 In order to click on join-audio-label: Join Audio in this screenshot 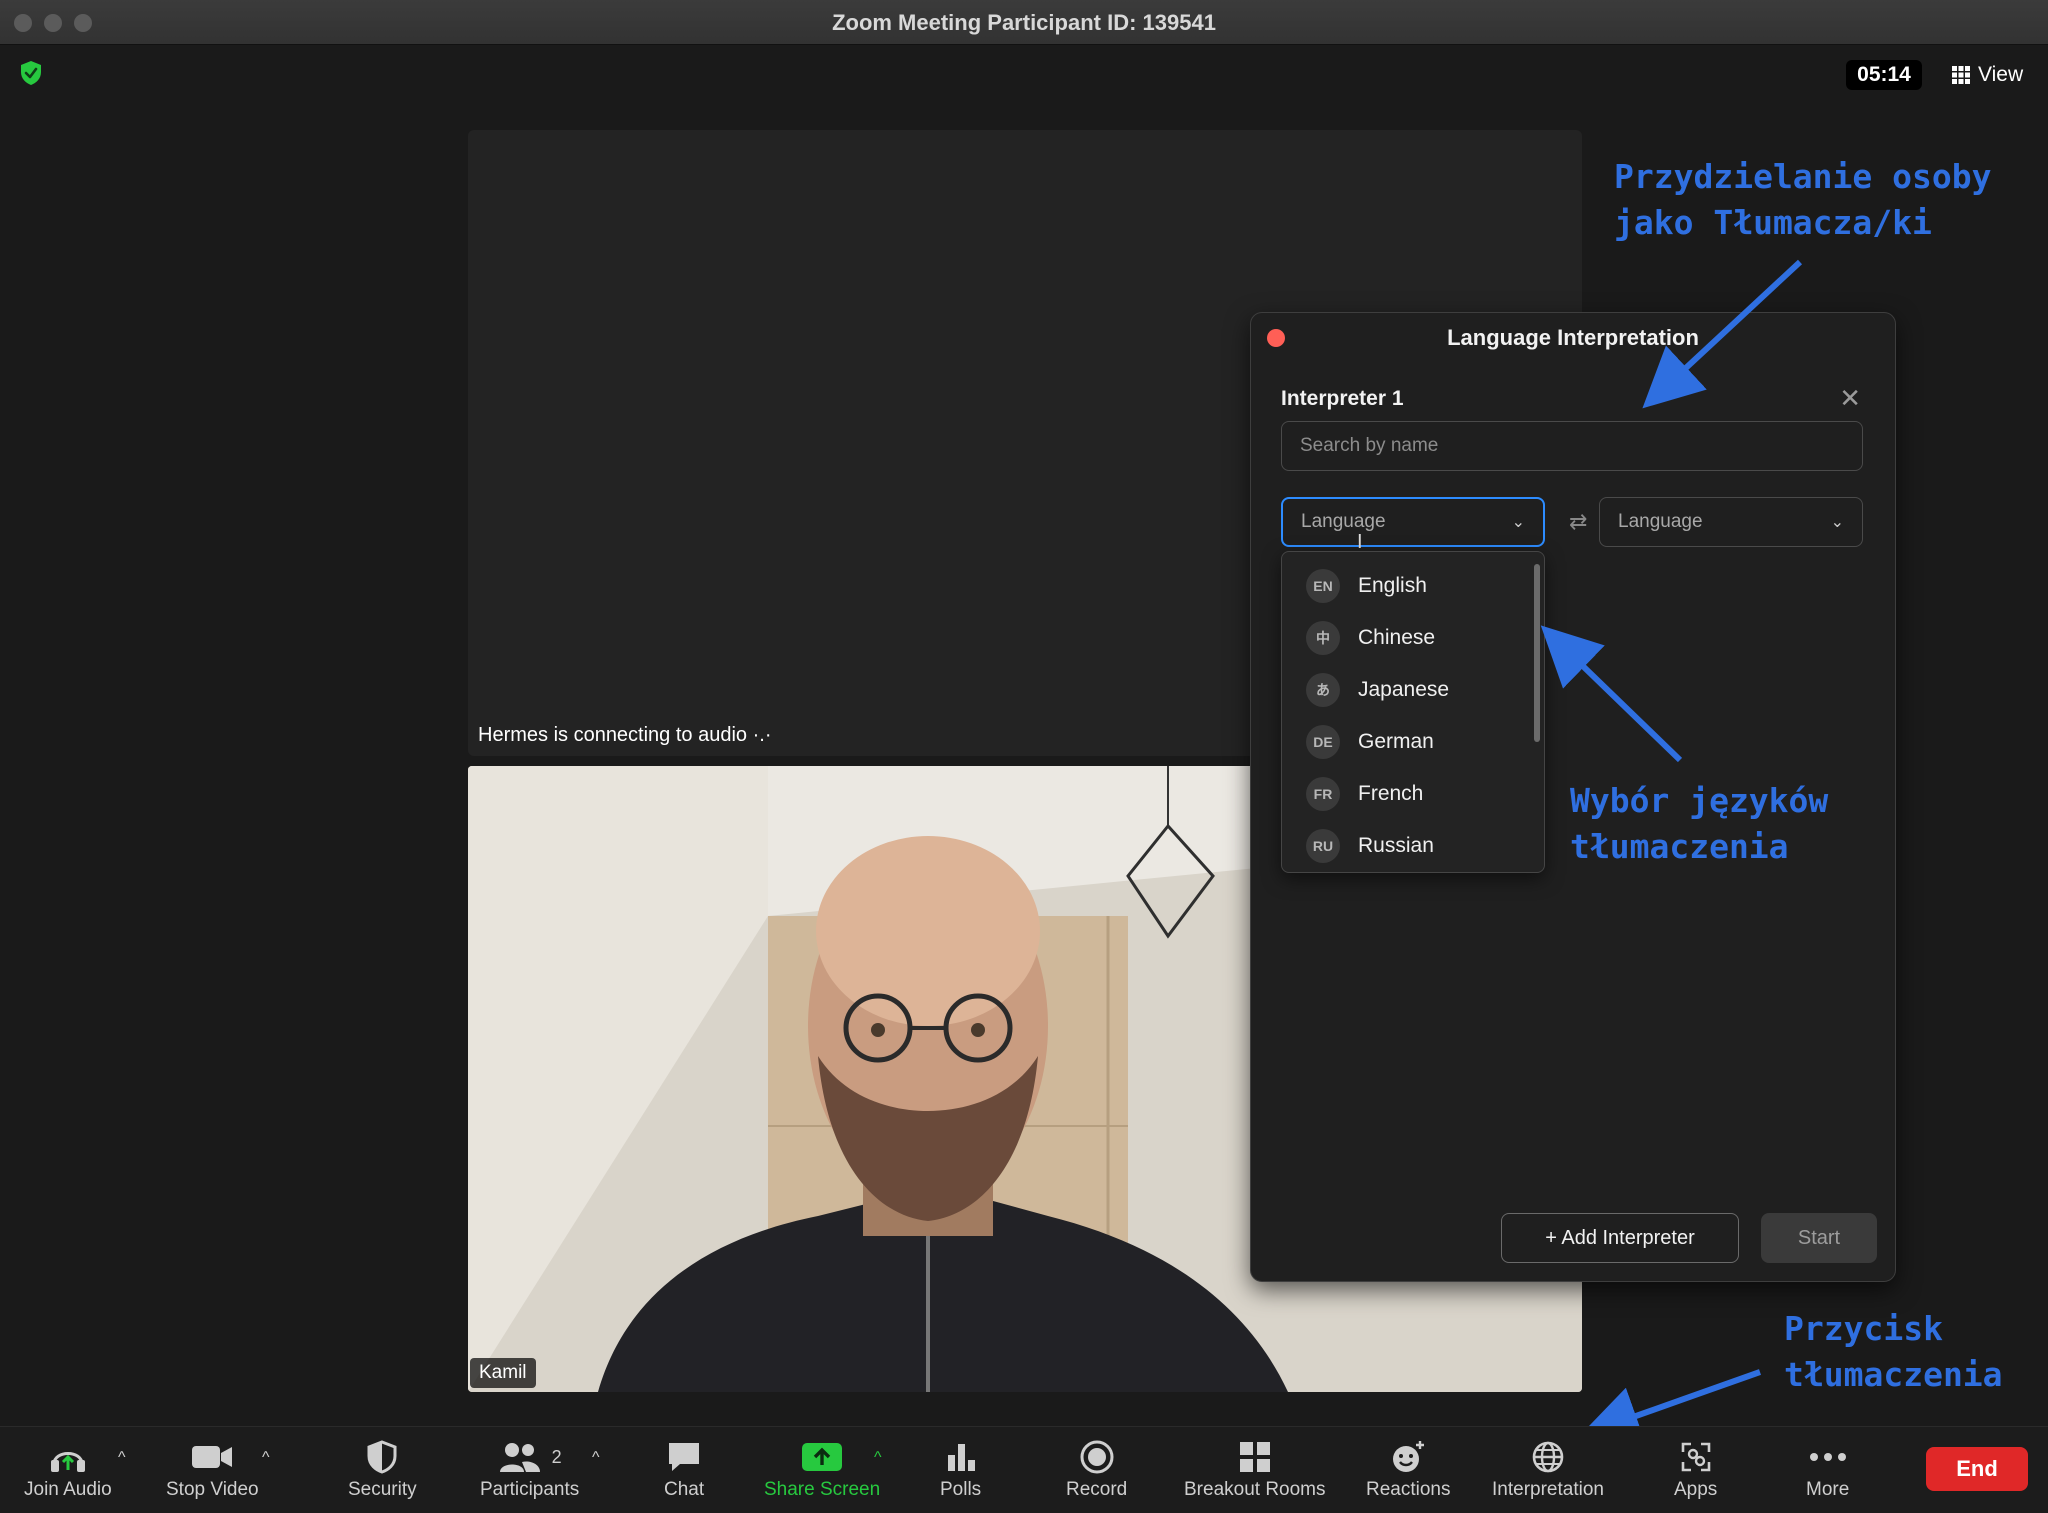, I will do `click(68, 1489)`.